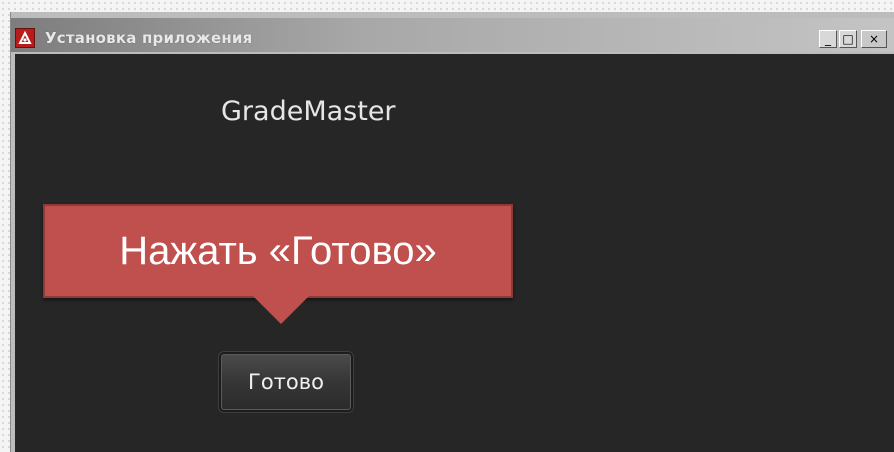 Image resolution: width=894 pixels, height=452 pixels. What do you see at coordinates (308, 111) in the screenshot?
I see `app-name-heading: GradeMaster` at bounding box center [308, 111].